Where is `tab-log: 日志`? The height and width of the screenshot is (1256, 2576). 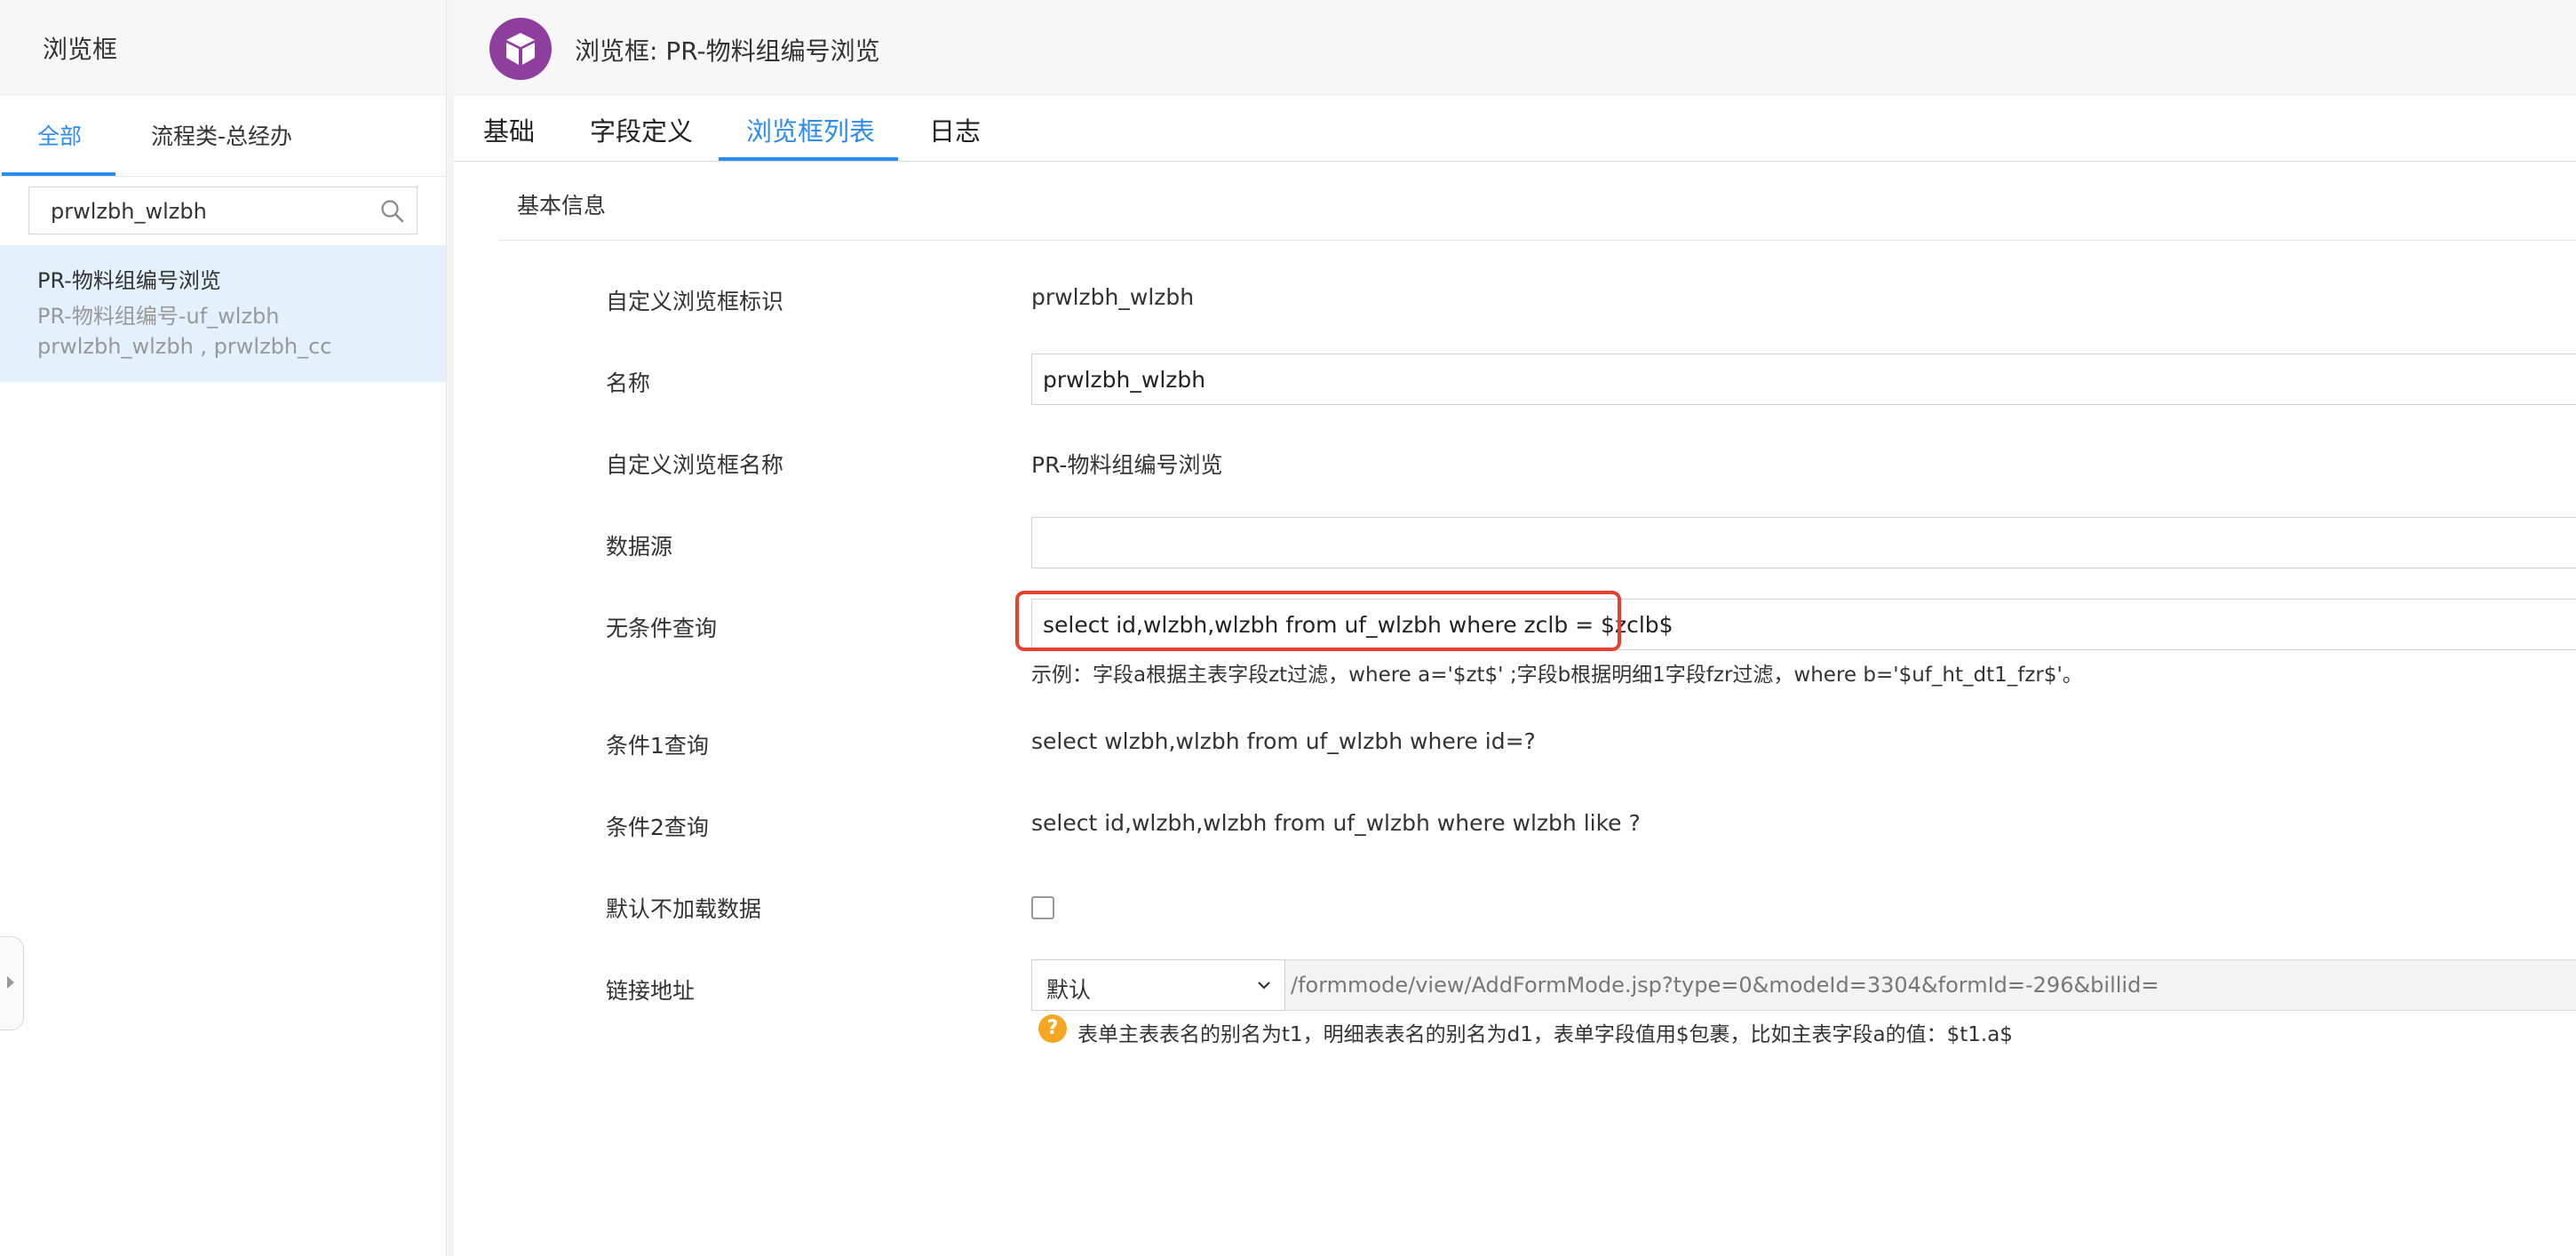
tab-log: 日志 is located at coordinates (955, 129).